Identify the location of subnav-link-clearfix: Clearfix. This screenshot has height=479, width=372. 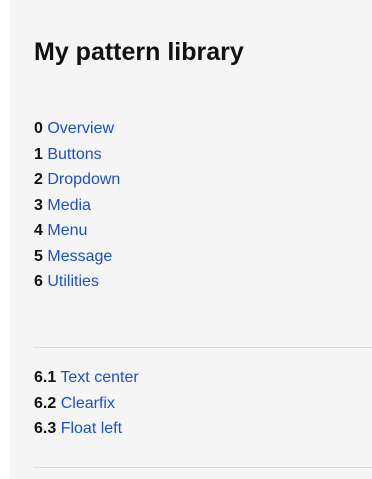
(88, 403).